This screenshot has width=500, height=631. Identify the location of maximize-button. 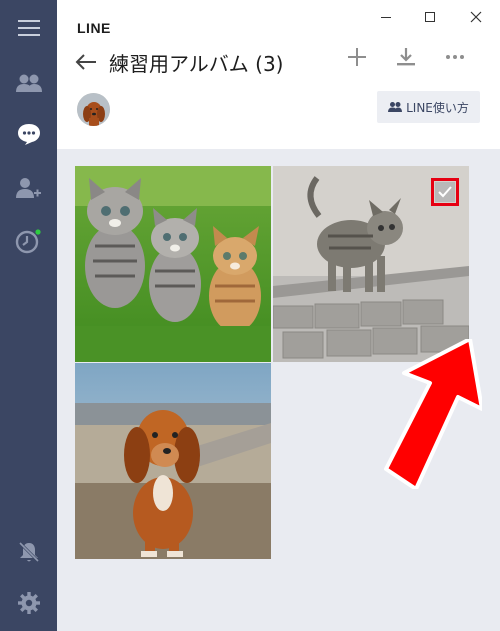
(430, 17).